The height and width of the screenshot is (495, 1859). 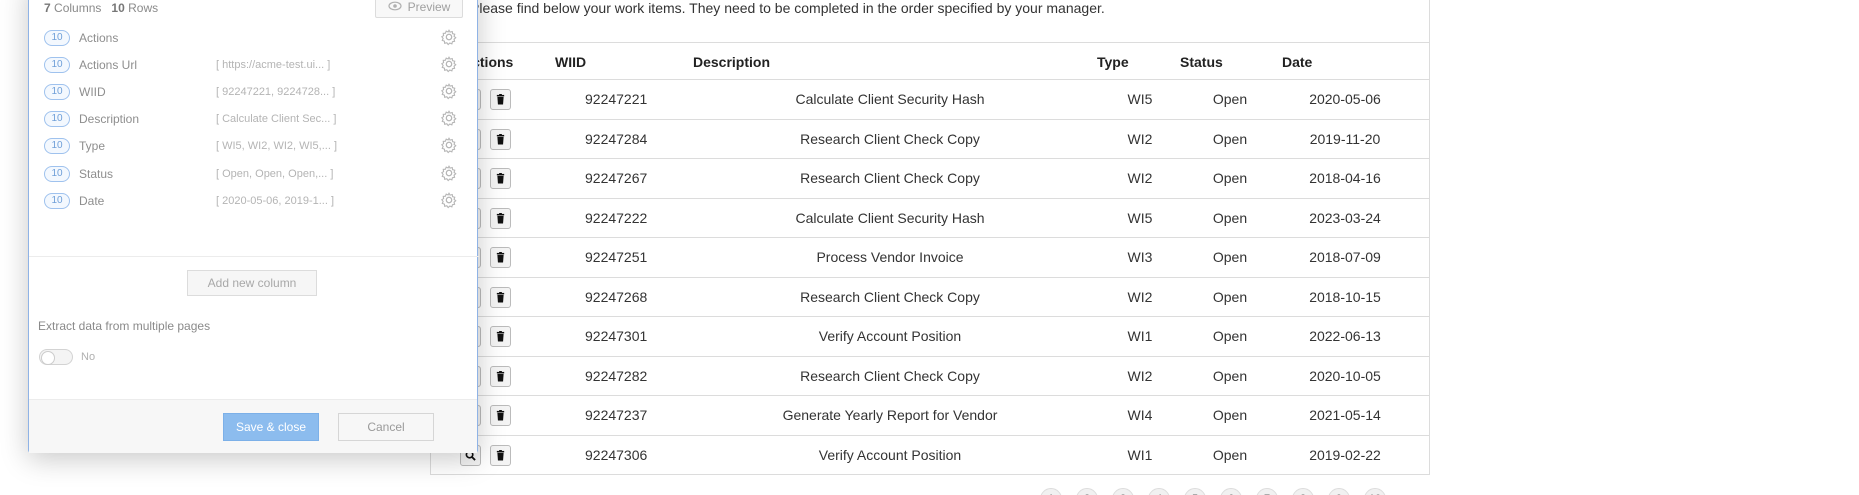 What do you see at coordinates (252, 283) in the screenshot?
I see `add-new-column-button: Add new column` at bounding box center [252, 283].